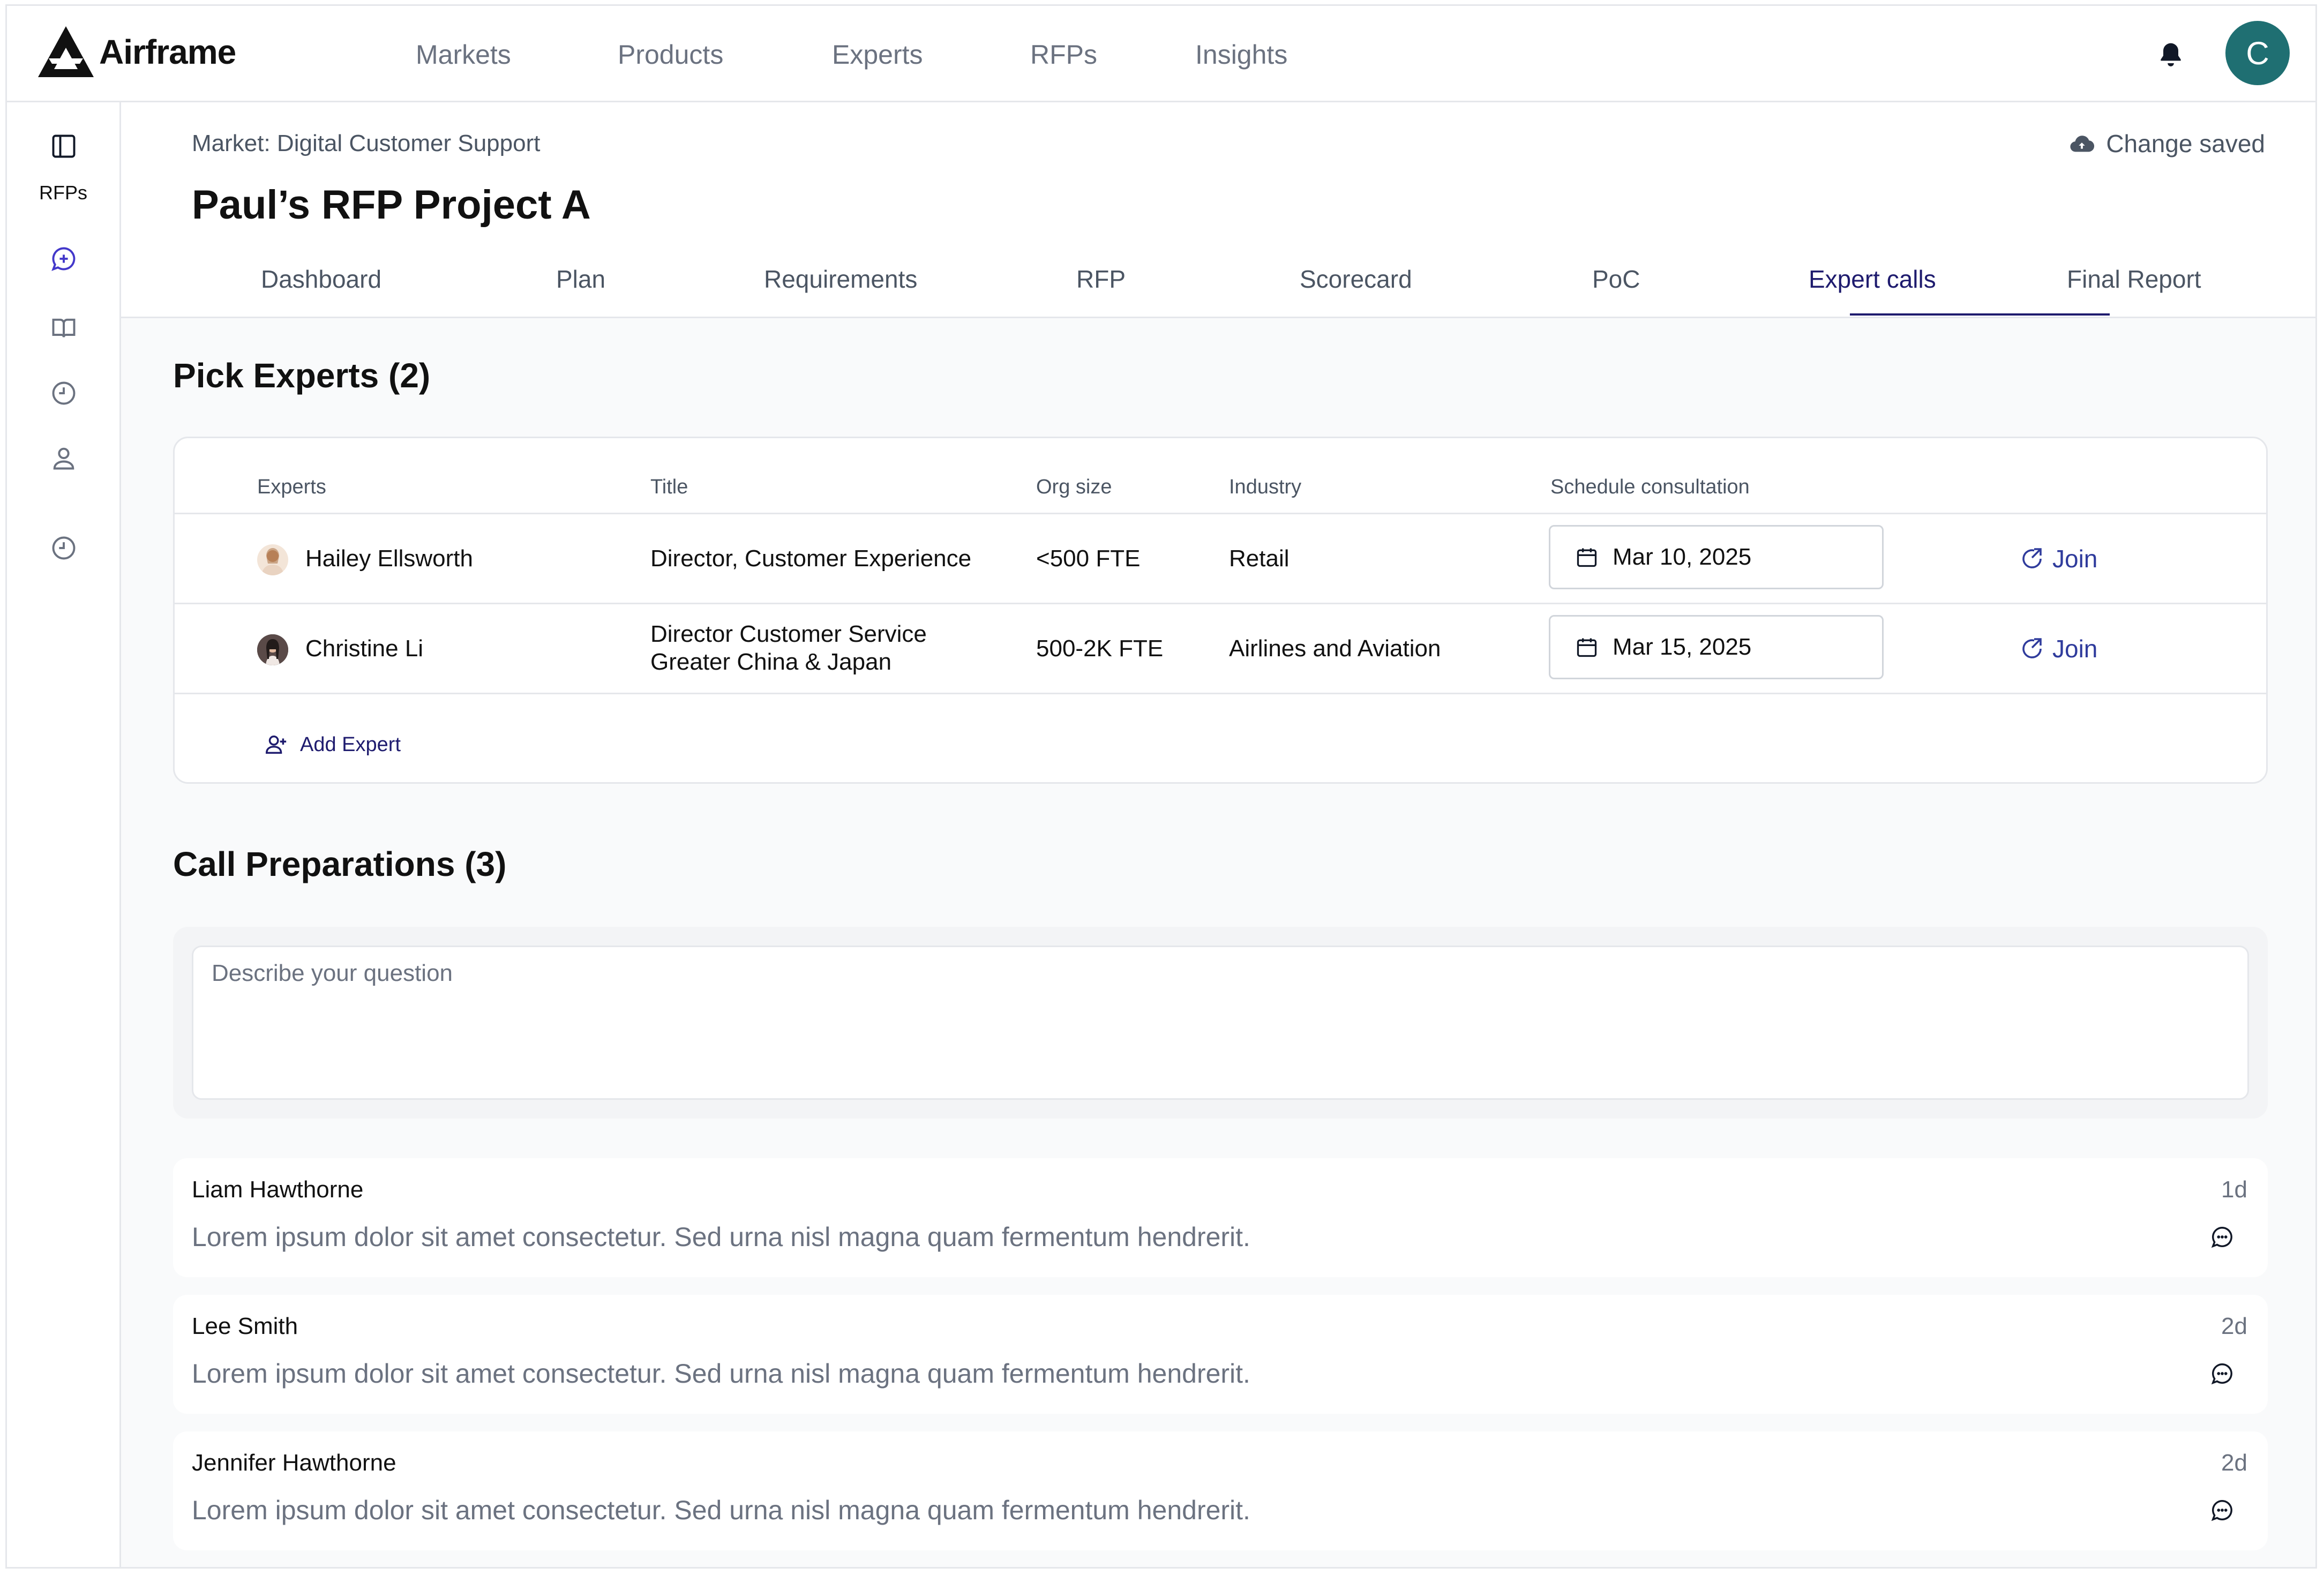 The image size is (2324, 1575). Describe the element at coordinates (1650, 487) in the screenshot. I see `column-header-schedule: Schedule consultation` at that location.